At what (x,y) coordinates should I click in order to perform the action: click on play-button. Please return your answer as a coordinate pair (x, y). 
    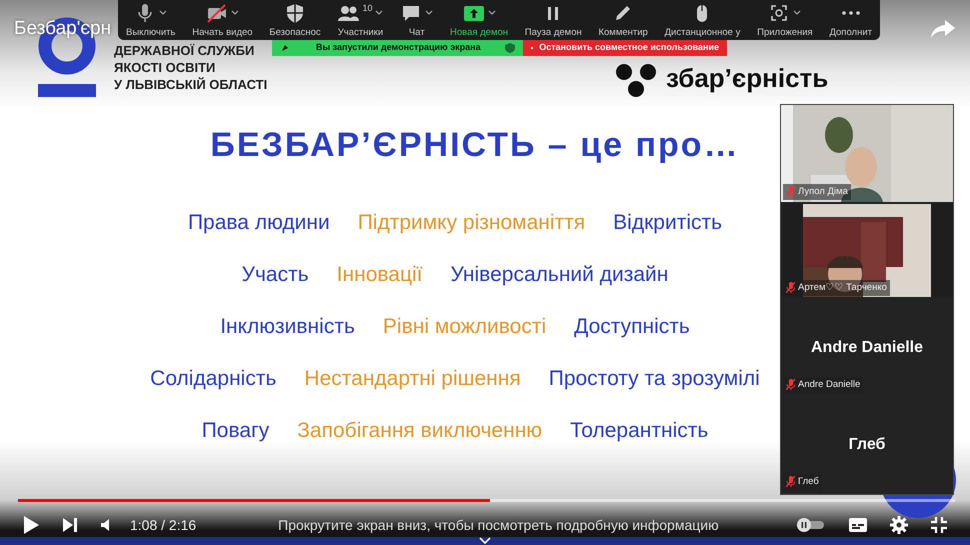
    Looking at the image, I should click on (31, 525).